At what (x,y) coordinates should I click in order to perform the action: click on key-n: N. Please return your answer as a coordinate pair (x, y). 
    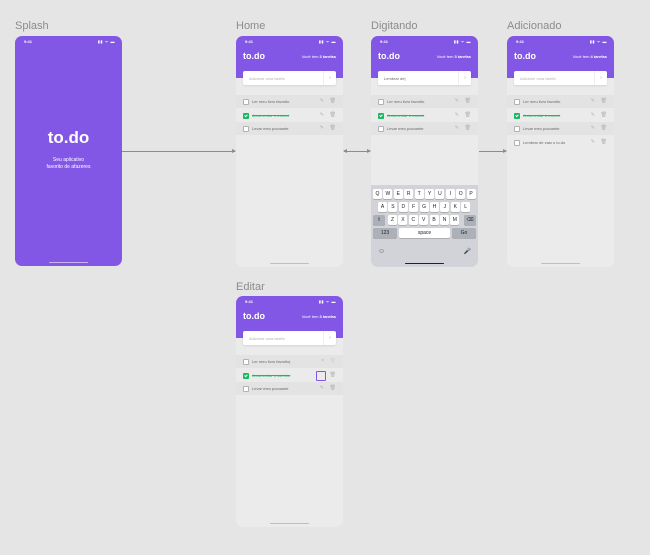
    Looking at the image, I should click on (444, 220).